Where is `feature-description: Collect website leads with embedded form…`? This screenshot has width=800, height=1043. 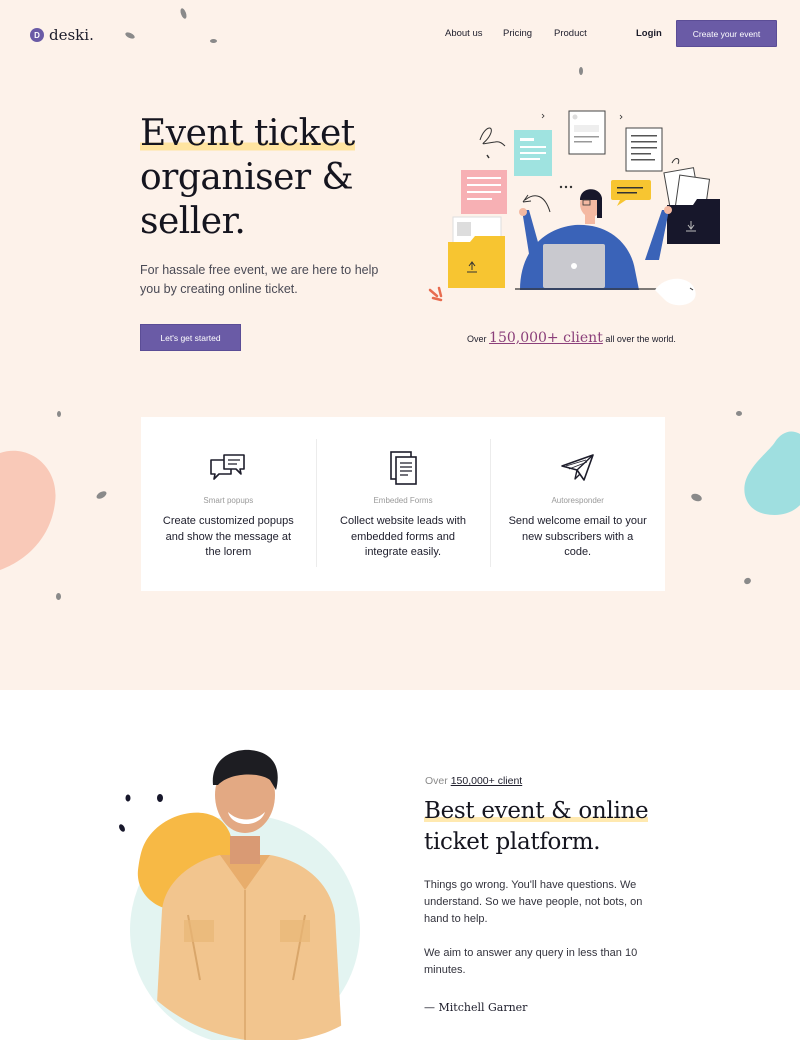 feature-description: Collect website leads with embedded form… is located at coordinates (403, 536).